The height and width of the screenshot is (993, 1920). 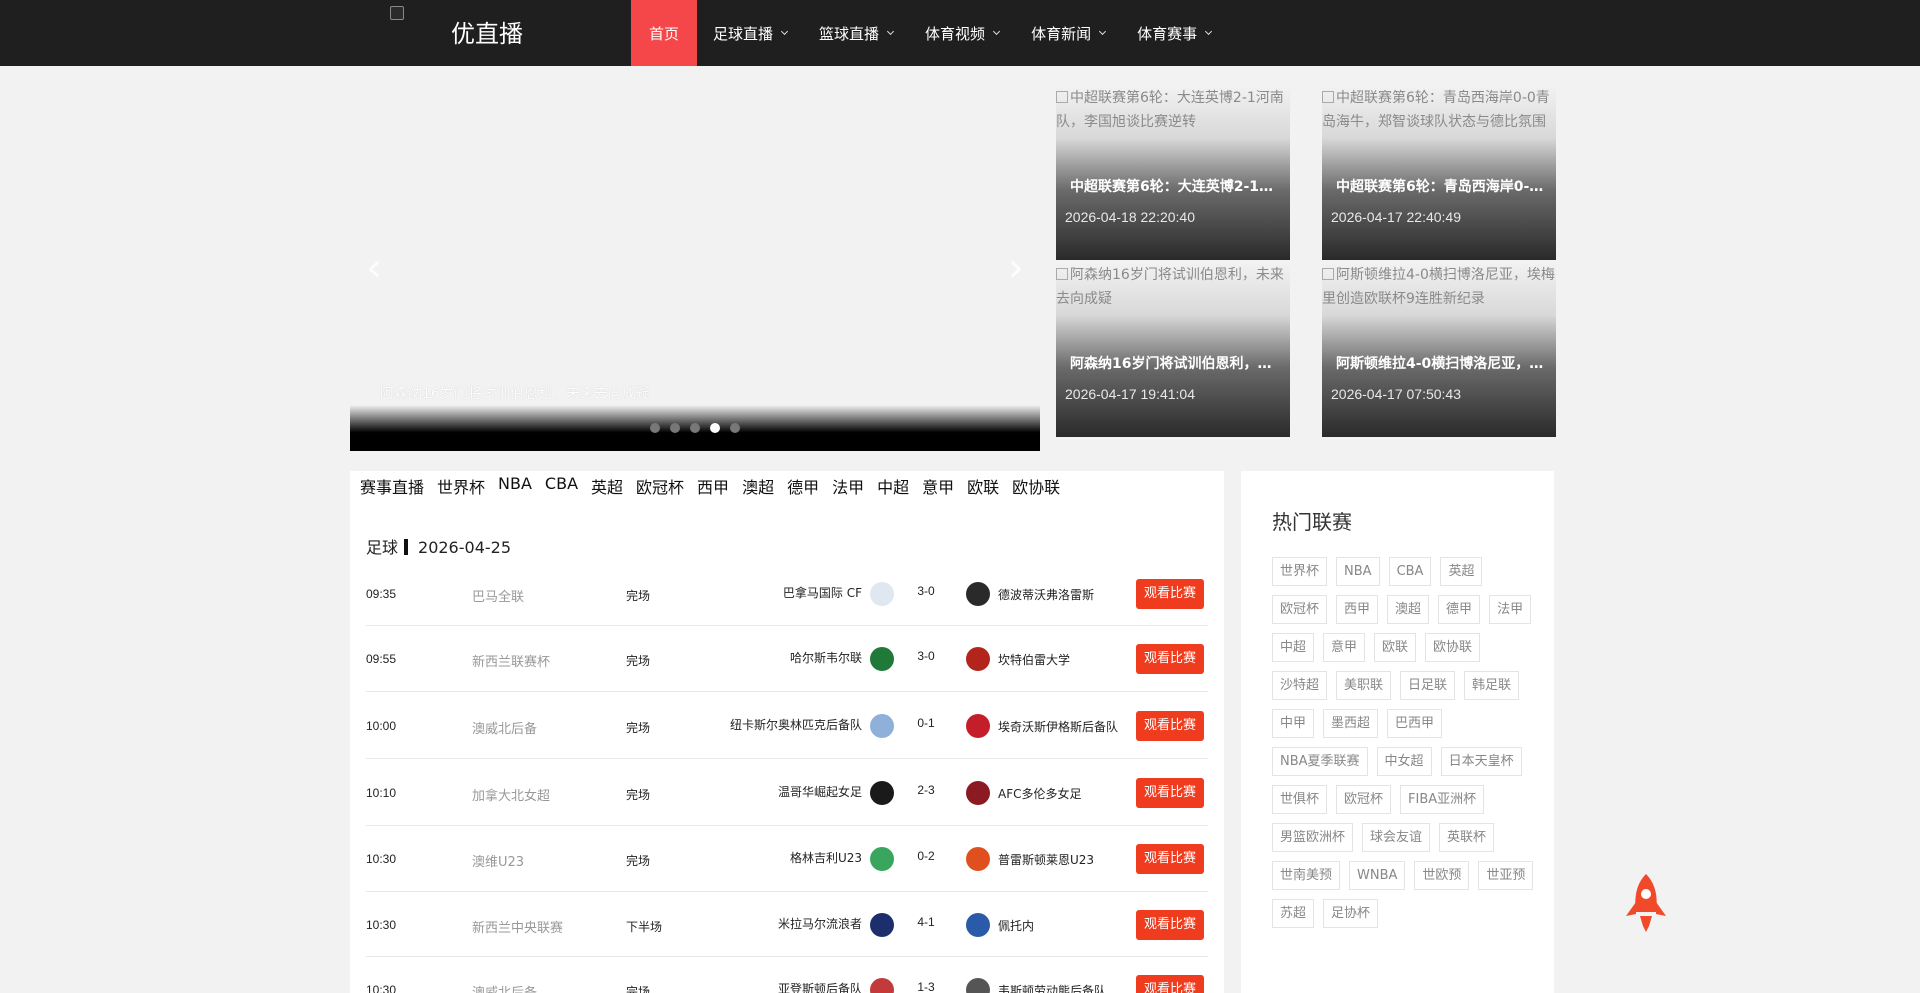 I want to click on league-tab: 德甲, so click(x=803, y=486).